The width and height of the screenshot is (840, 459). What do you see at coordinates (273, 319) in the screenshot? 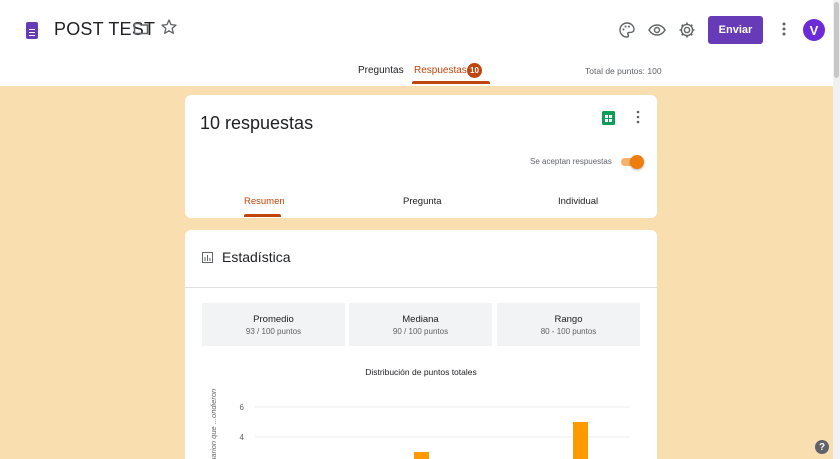
I see `stat-average-label: Promedio` at bounding box center [273, 319].